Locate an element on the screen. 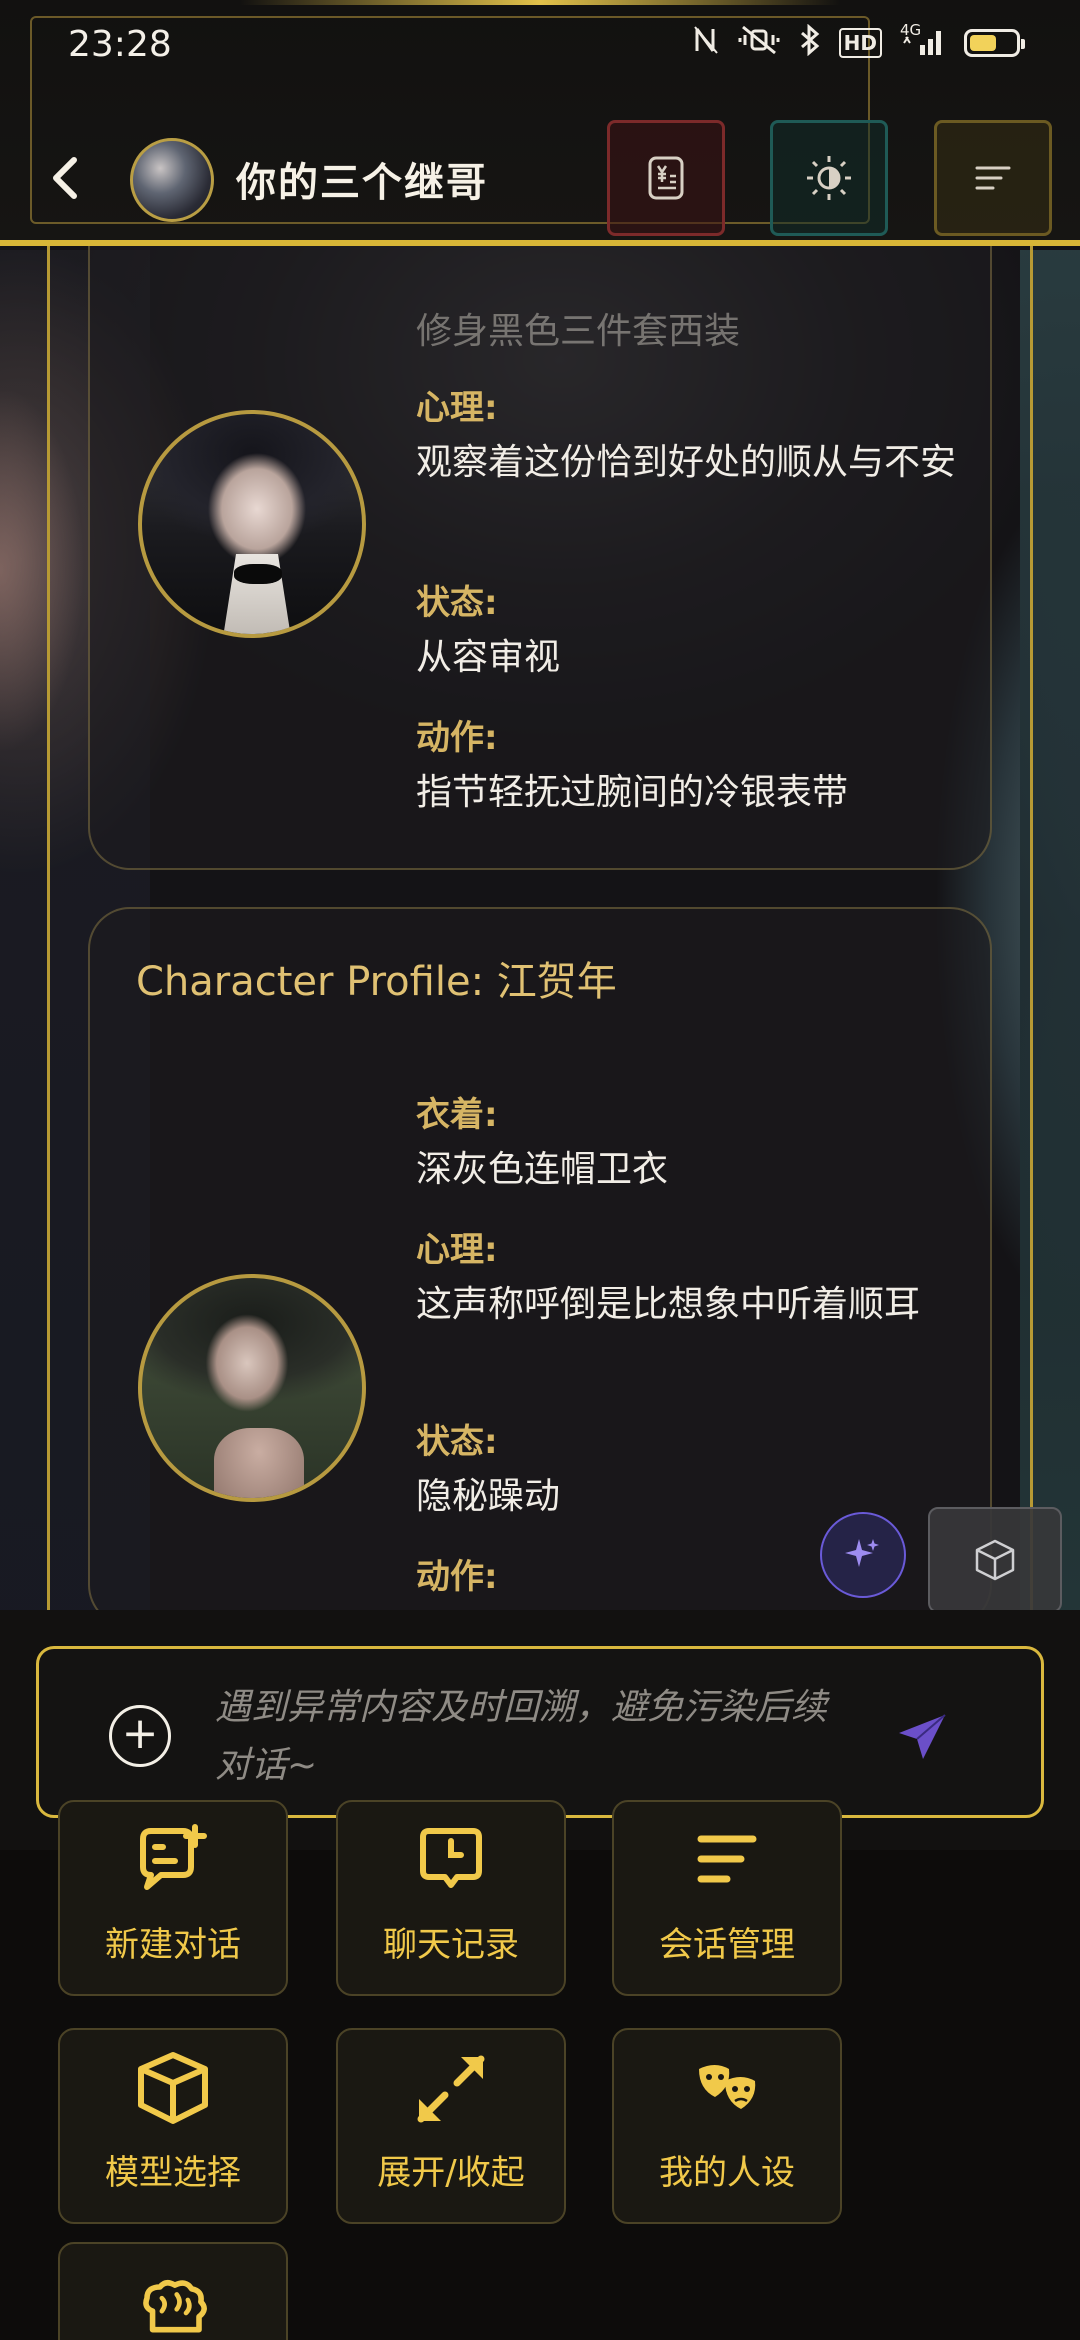 The image size is (1080, 2340). brightness-button is located at coordinates (829, 178).